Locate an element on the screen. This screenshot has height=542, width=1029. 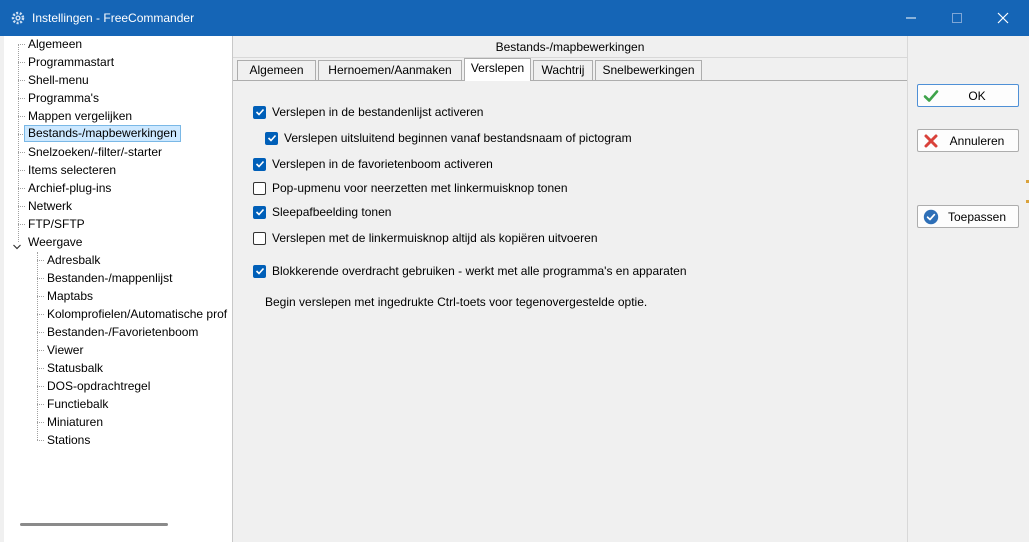
apply-button-label: Toepassen is located at coordinates (977, 216).